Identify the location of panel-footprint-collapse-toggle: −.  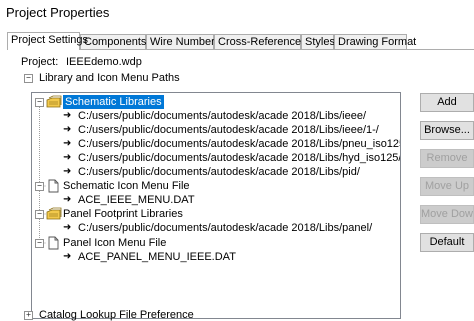
(39, 214).